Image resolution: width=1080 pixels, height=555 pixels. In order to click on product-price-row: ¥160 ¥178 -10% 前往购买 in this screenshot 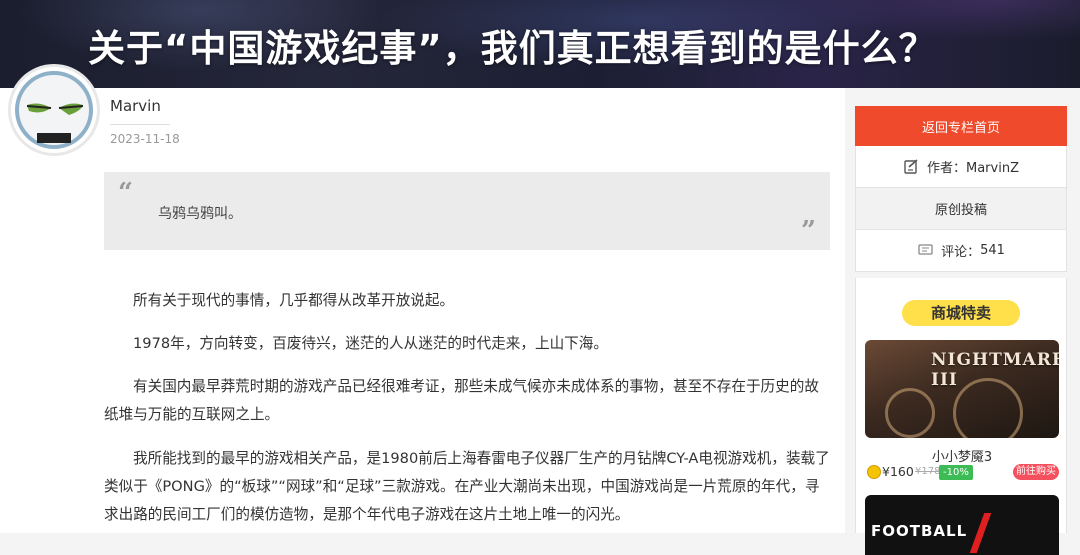, I will do `click(963, 473)`.